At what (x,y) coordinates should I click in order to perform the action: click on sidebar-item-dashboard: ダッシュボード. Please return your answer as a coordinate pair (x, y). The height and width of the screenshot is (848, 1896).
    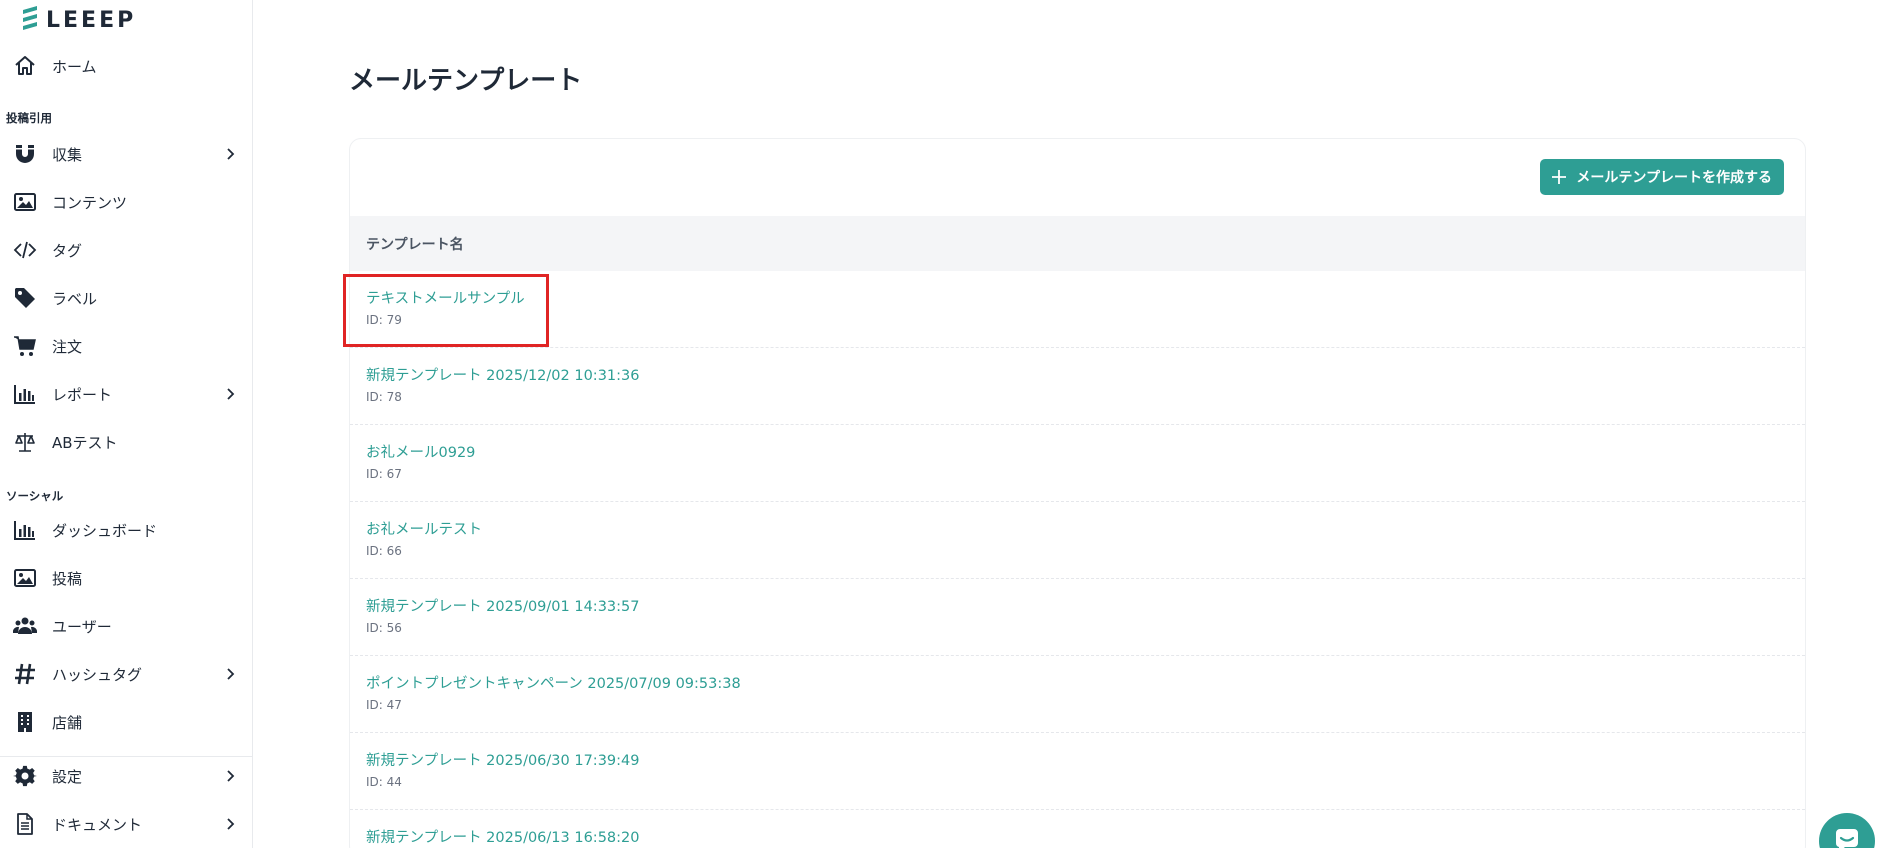
    Looking at the image, I should click on (126, 530).